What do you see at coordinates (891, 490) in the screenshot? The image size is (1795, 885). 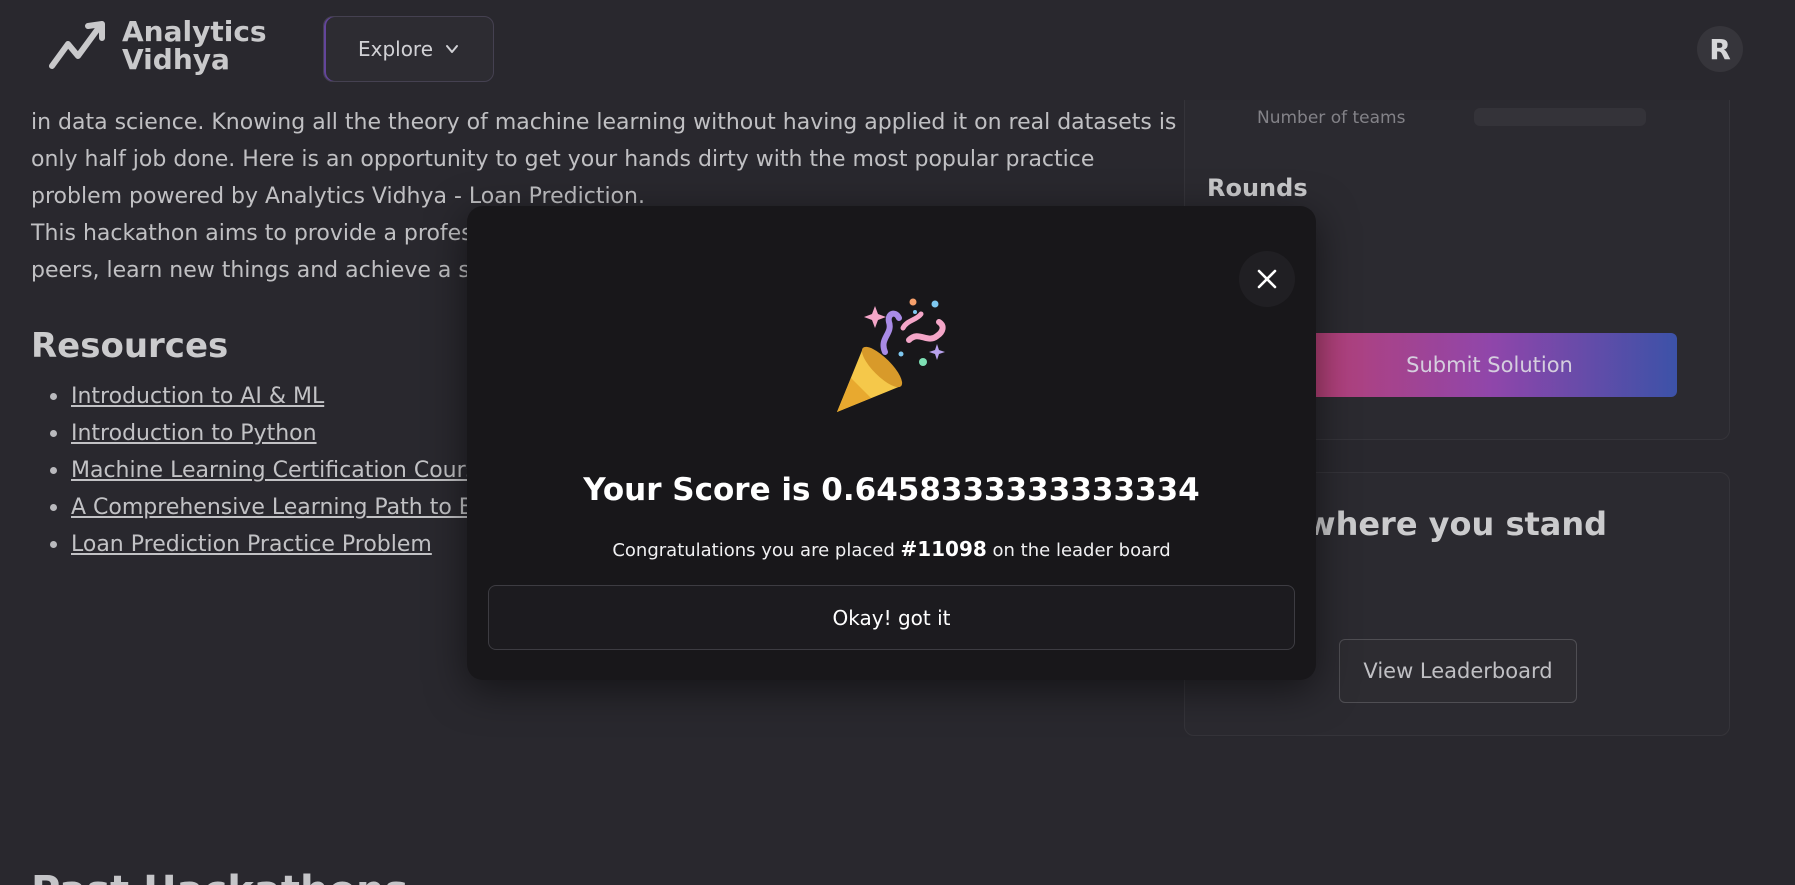 I see `score-title: Your Score is 0.6458333333333334` at bounding box center [891, 490].